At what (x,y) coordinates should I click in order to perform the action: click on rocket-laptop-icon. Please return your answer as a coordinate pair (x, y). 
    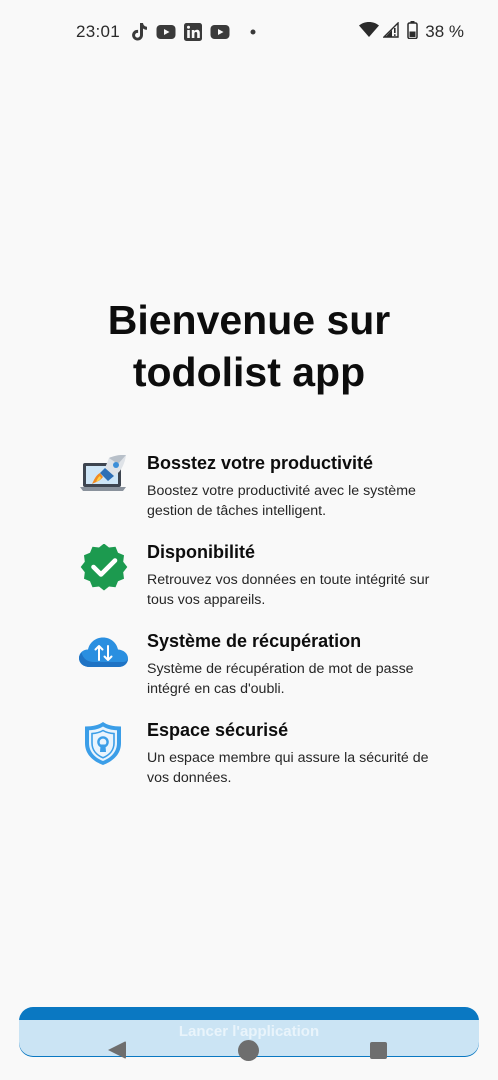
    Looking at the image, I should click on (104, 480).